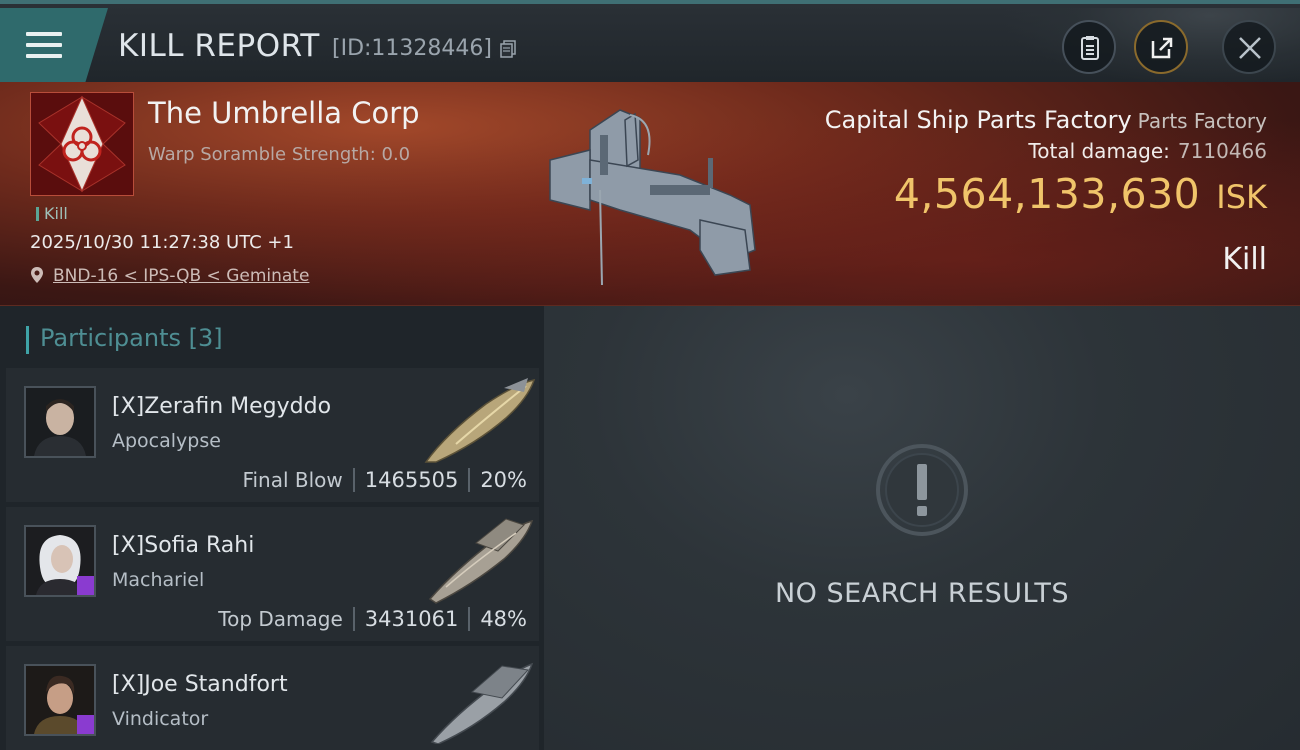  Describe the element at coordinates (183, 545) in the screenshot. I see `participant-name: [X]Sofia Rahi` at that location.